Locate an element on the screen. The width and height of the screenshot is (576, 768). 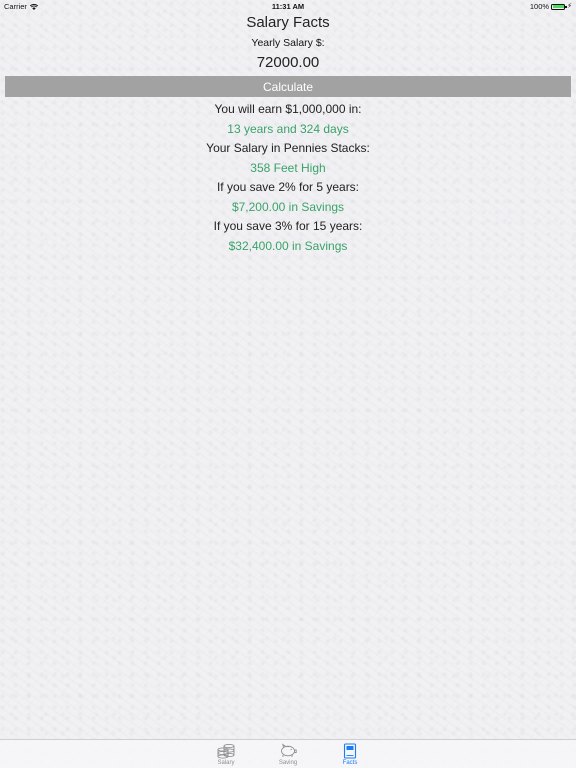
pennies-answer: 358 Feet High is located at coordinates (288, 167).